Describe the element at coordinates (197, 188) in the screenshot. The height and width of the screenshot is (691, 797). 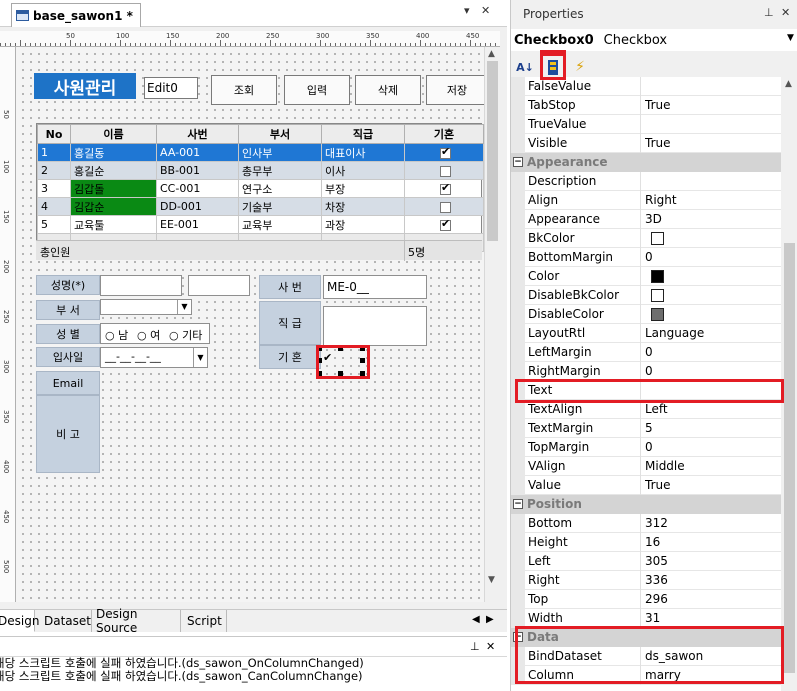
I see `table-cell-id: CC-001` at that location.